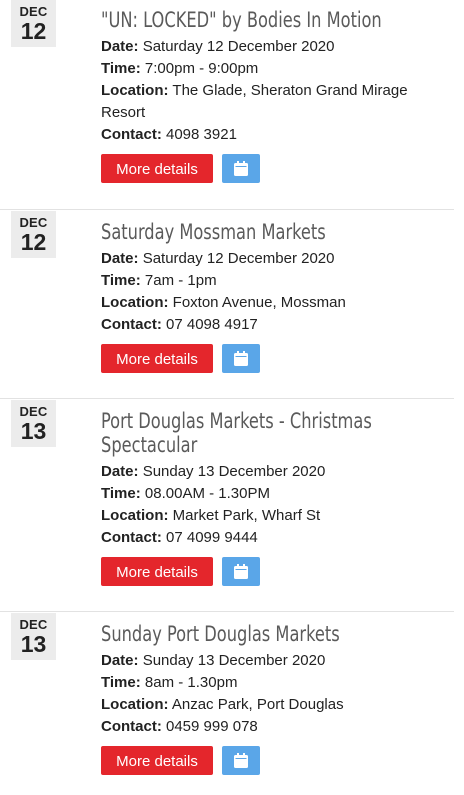  I want to click on event-location: Anzac Park, Port Douglas, so click(257, 704).